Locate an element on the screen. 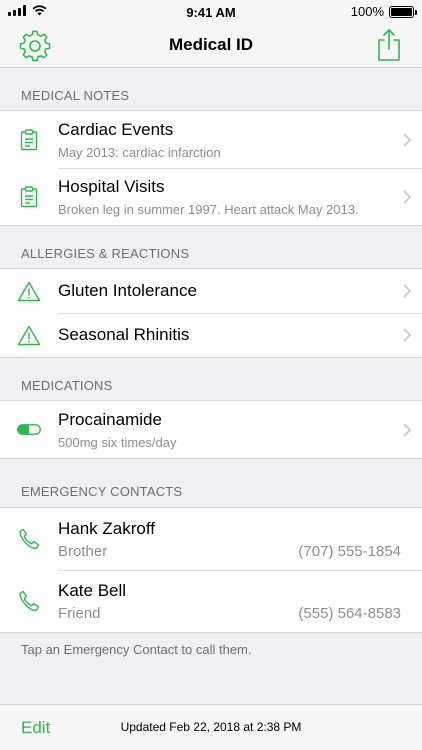 This screenshot has width=422, height=750. contact-phone: (555) 564-8583 is located at coordinates (349, 613).